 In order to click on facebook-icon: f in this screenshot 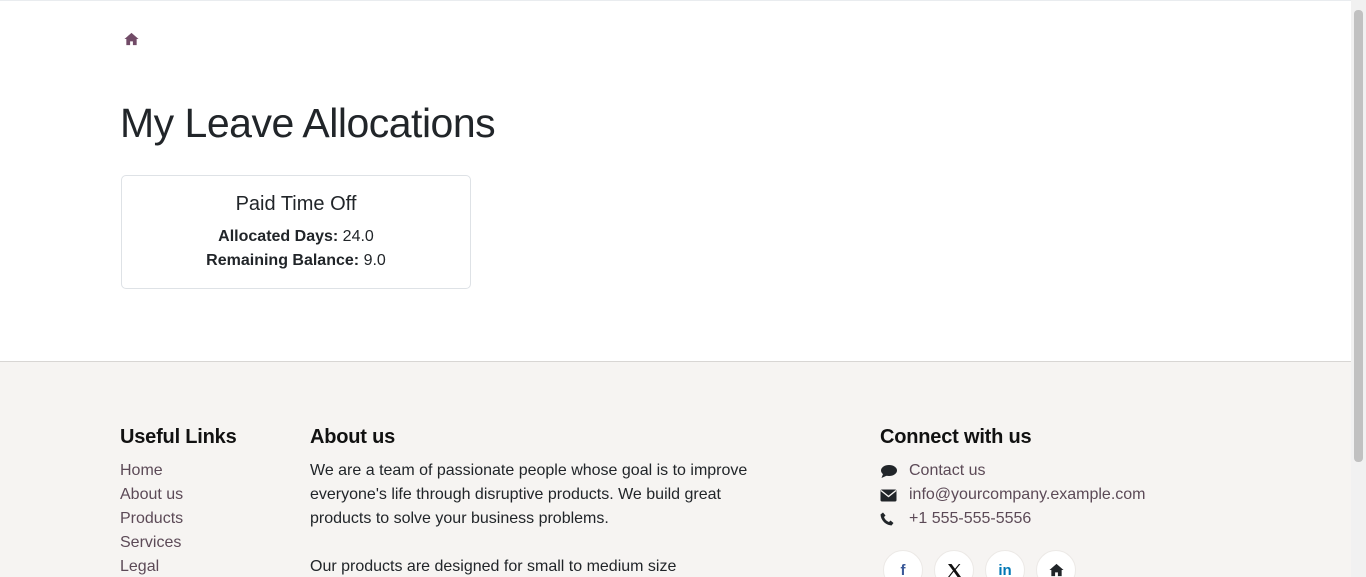, I will do `click(903, 563)`.